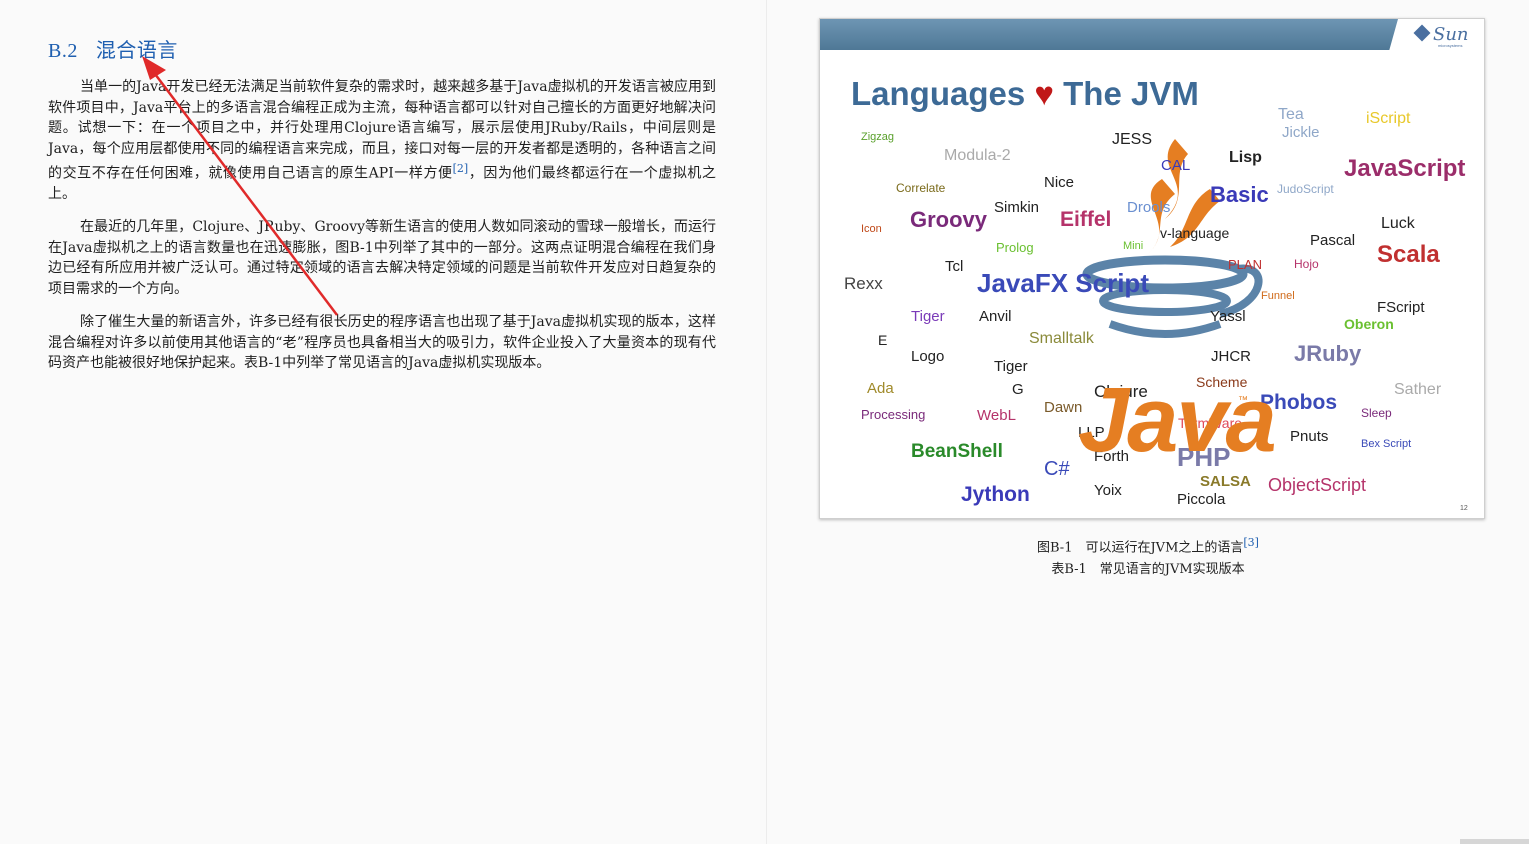 This screenshot has height=844, width=1529. I want to click on trademark-symbol: ™, so click(1243, 400).